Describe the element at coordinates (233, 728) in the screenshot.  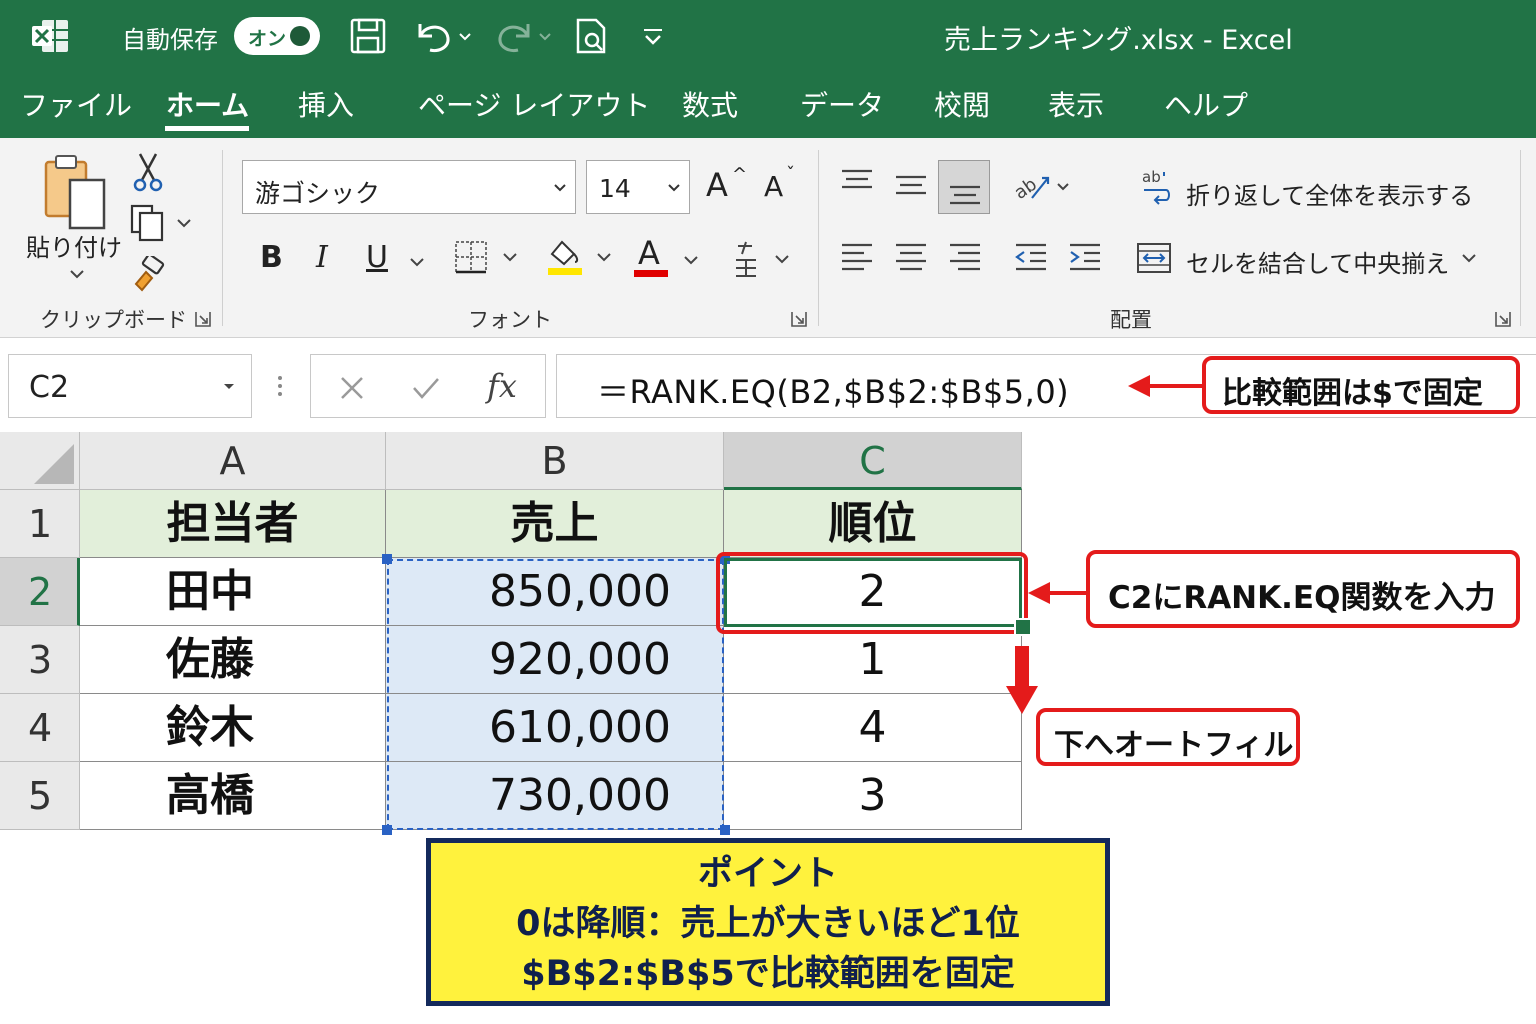
I see `cell-a4: 鈴木` at that location.